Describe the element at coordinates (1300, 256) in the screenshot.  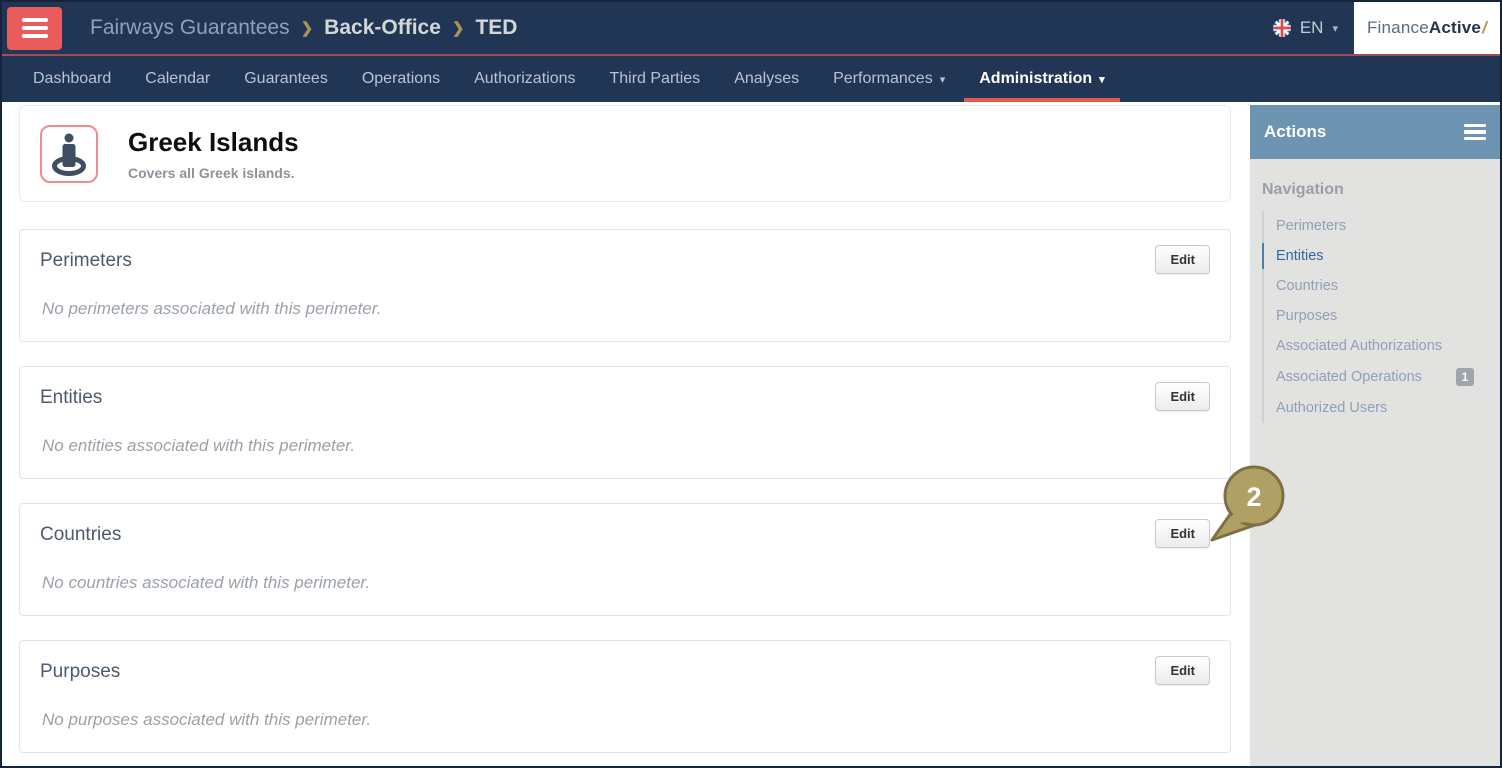
I see `sidebar-nav-item-label: Entities` at that location.